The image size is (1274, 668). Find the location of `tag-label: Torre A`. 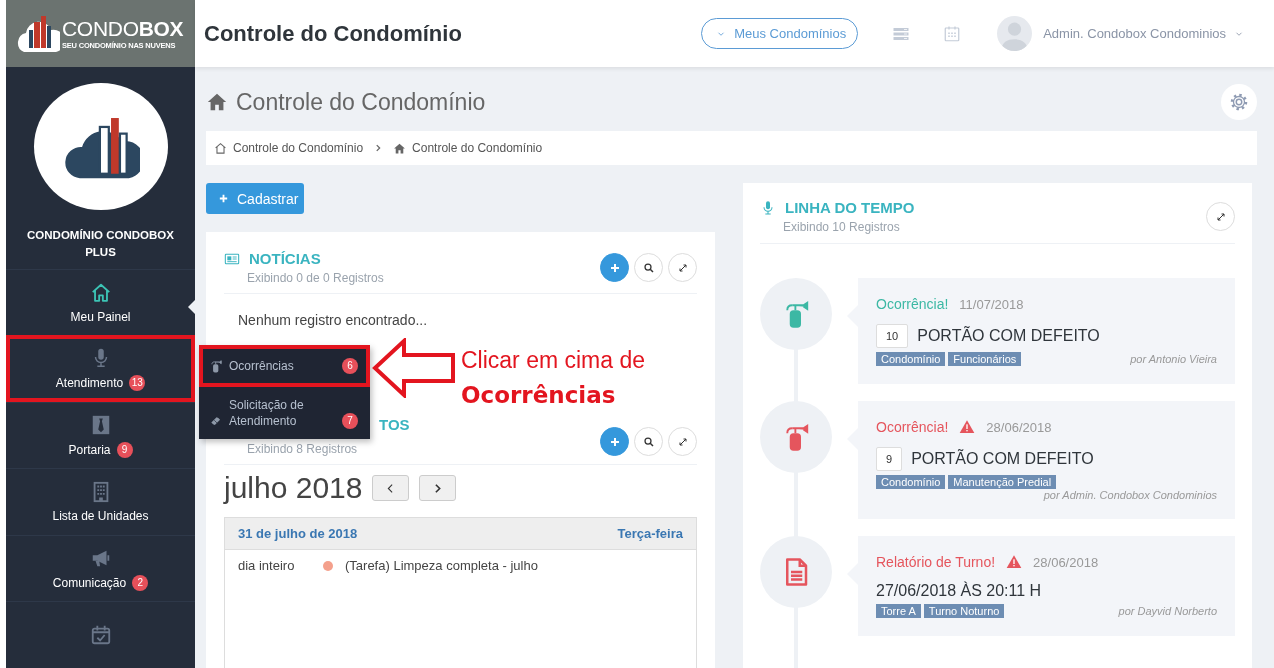

tag-label: Torre A is located at coordinates (898, 611).